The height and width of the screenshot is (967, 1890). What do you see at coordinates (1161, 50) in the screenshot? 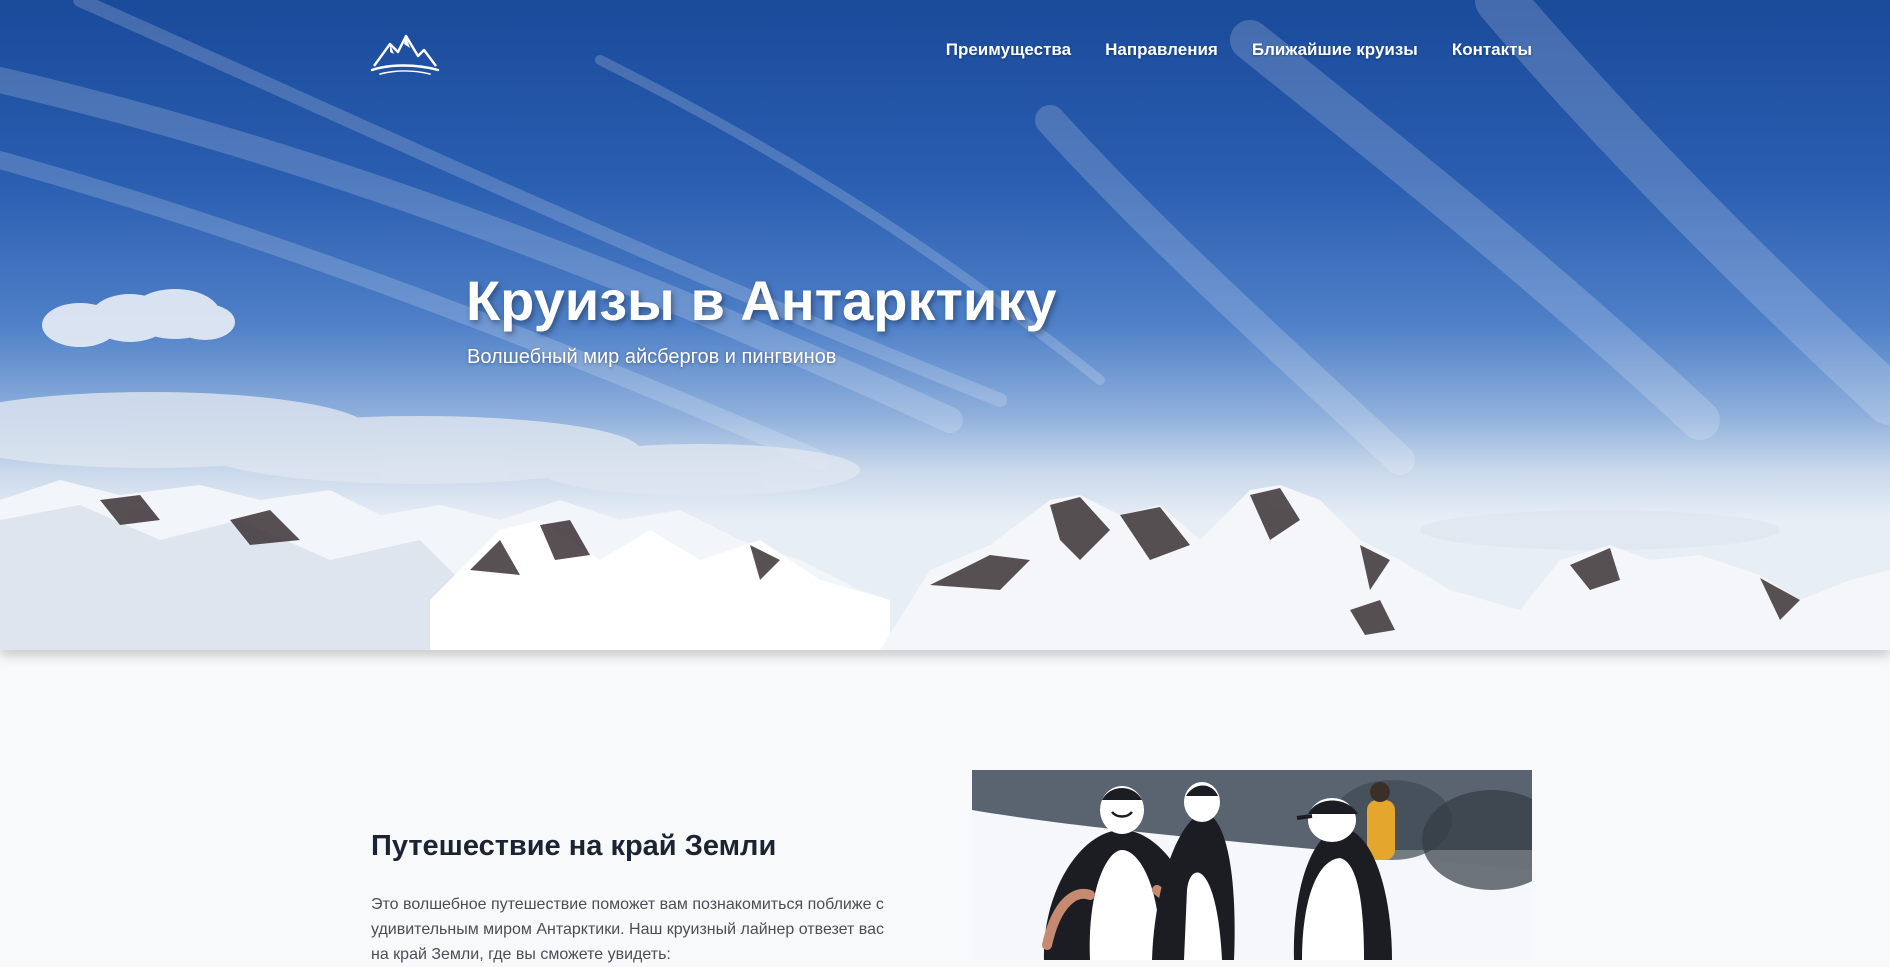
I see `nav-link-destinations: Направления` at bounding box center [1161, 50].